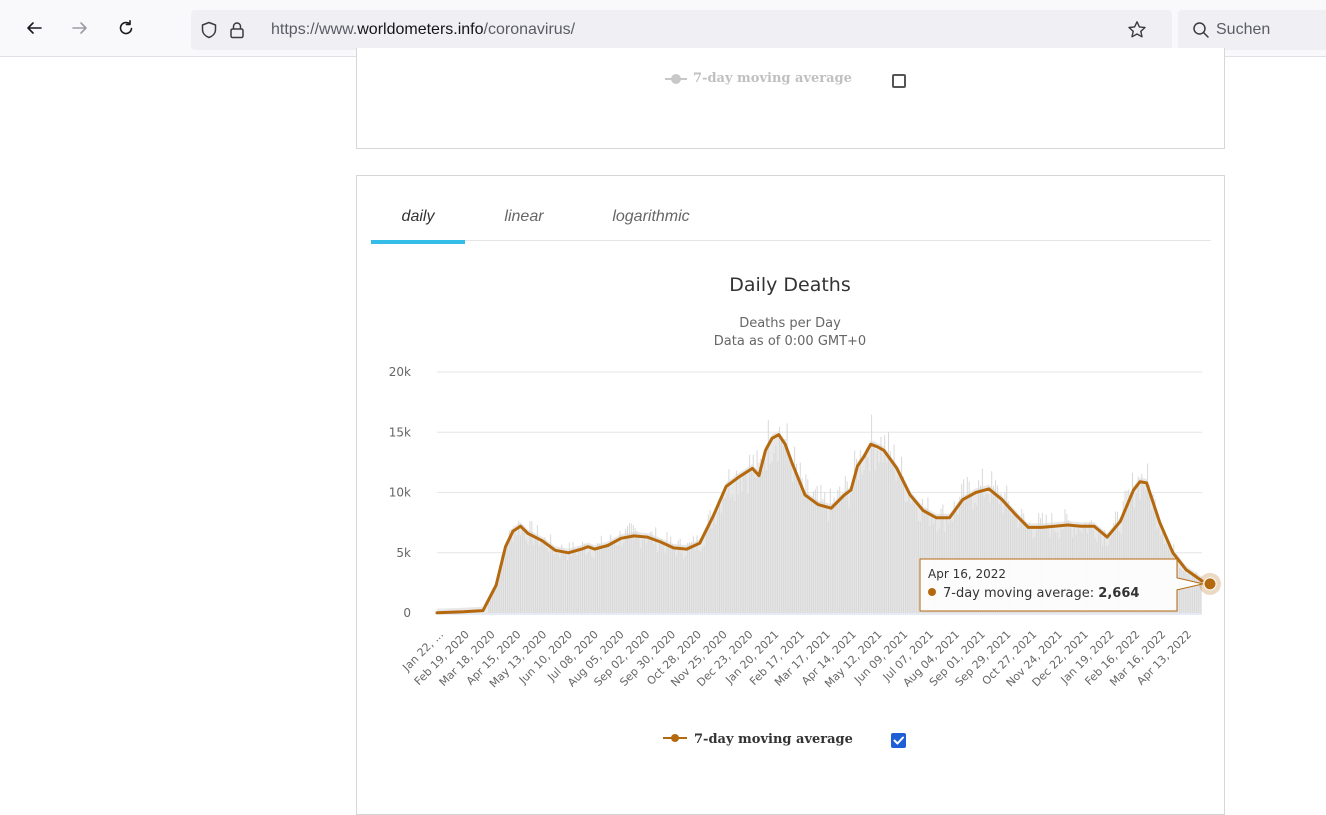 This screenshot has height=815, width=1326. Describe the element at coordinates (967, 574) in the screenshot. I see `tooltip-date: Apr 16, 2022` at that location.